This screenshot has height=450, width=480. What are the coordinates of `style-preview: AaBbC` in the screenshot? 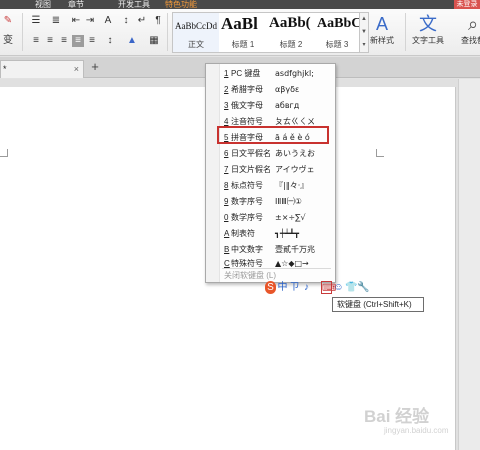 It's located at (338, 23).